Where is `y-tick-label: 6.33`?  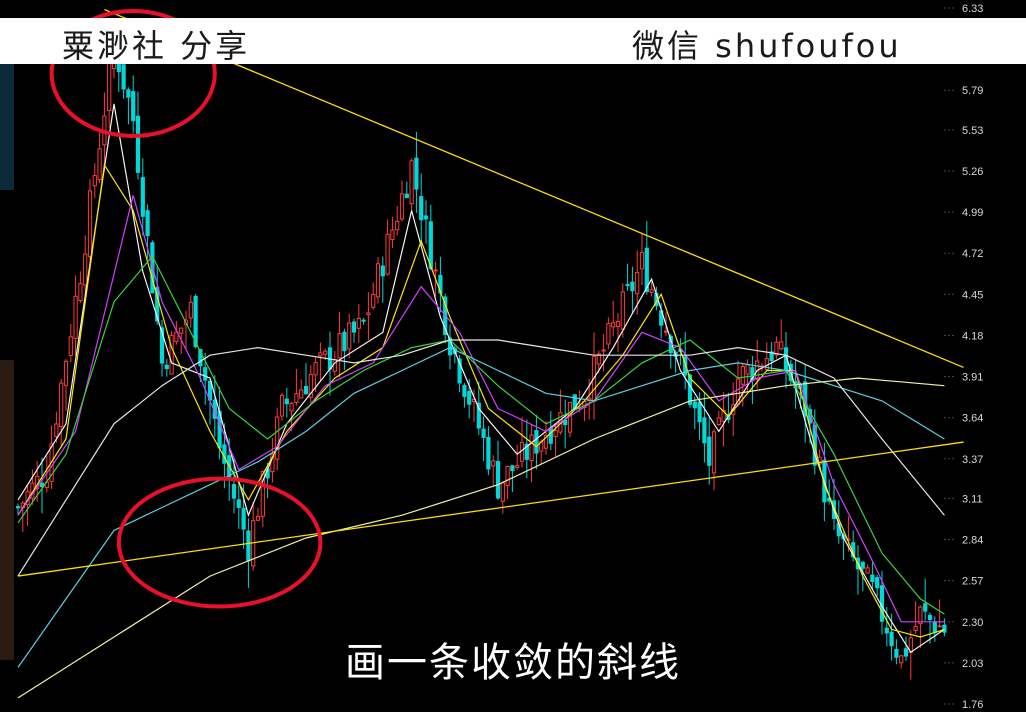
y-tick-label: 6.33 is located at coordinates (972, 9).